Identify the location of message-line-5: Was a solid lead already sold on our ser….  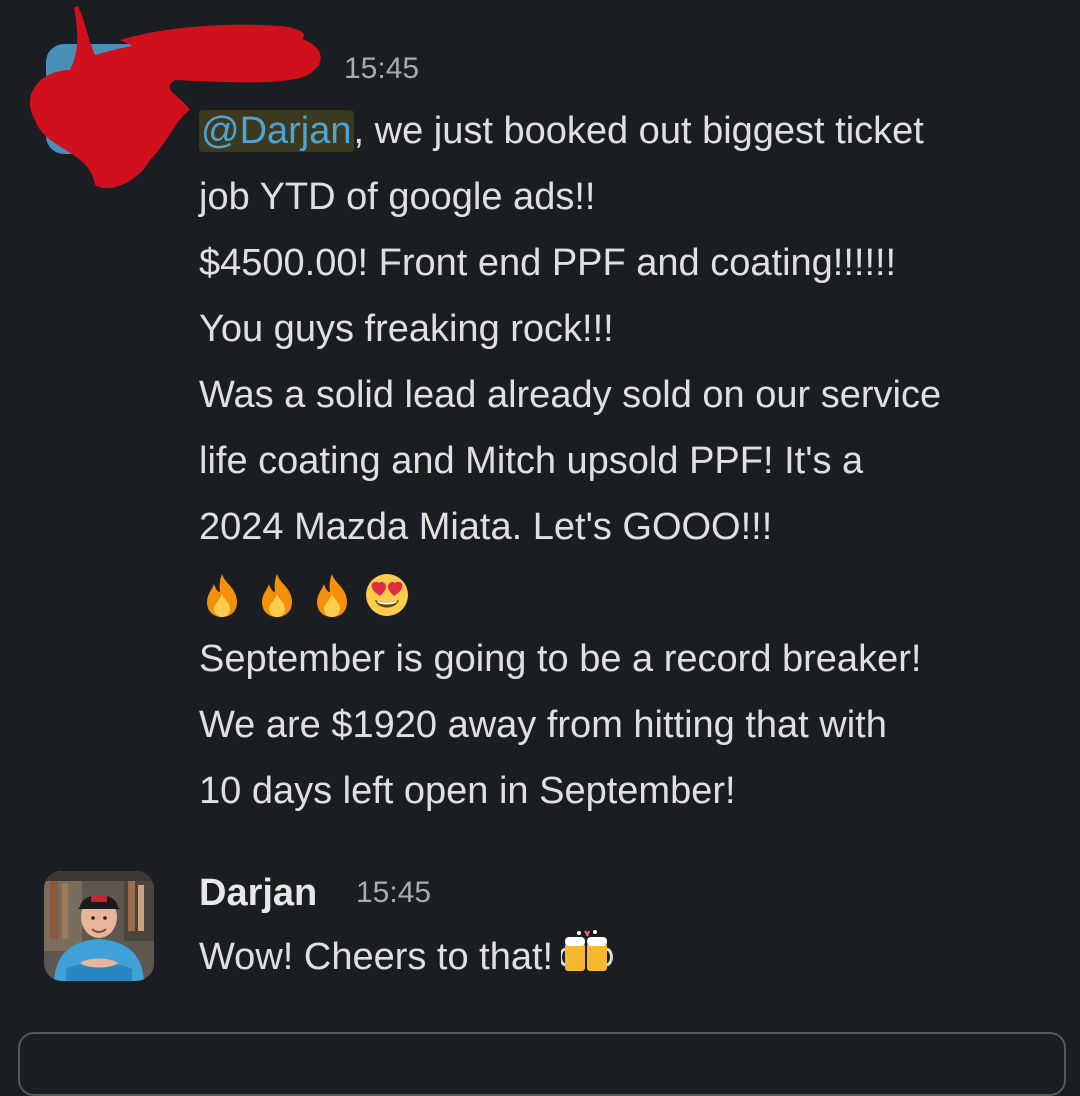
(570, 395).